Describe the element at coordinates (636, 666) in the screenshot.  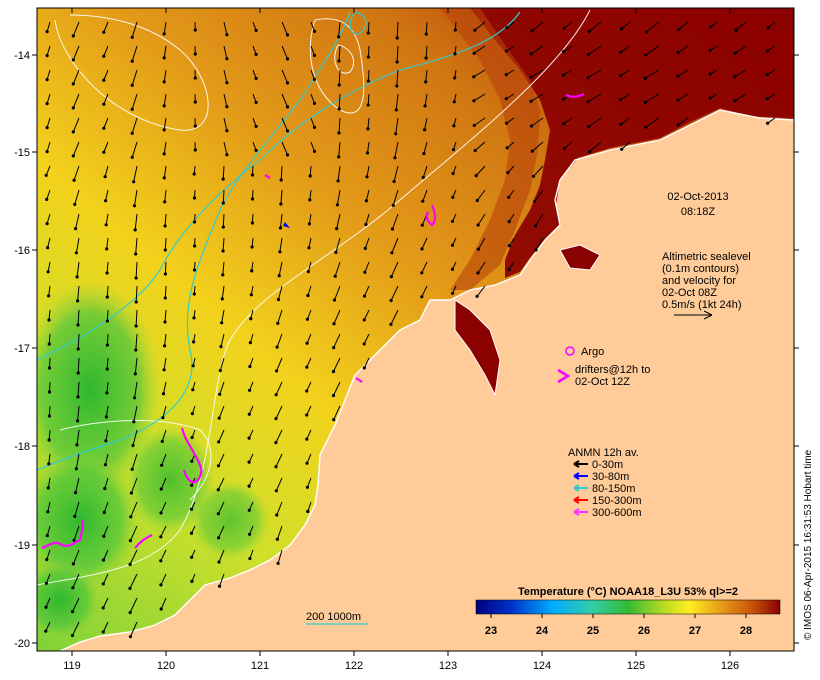
I see `x-tick-label: 125` at that location.